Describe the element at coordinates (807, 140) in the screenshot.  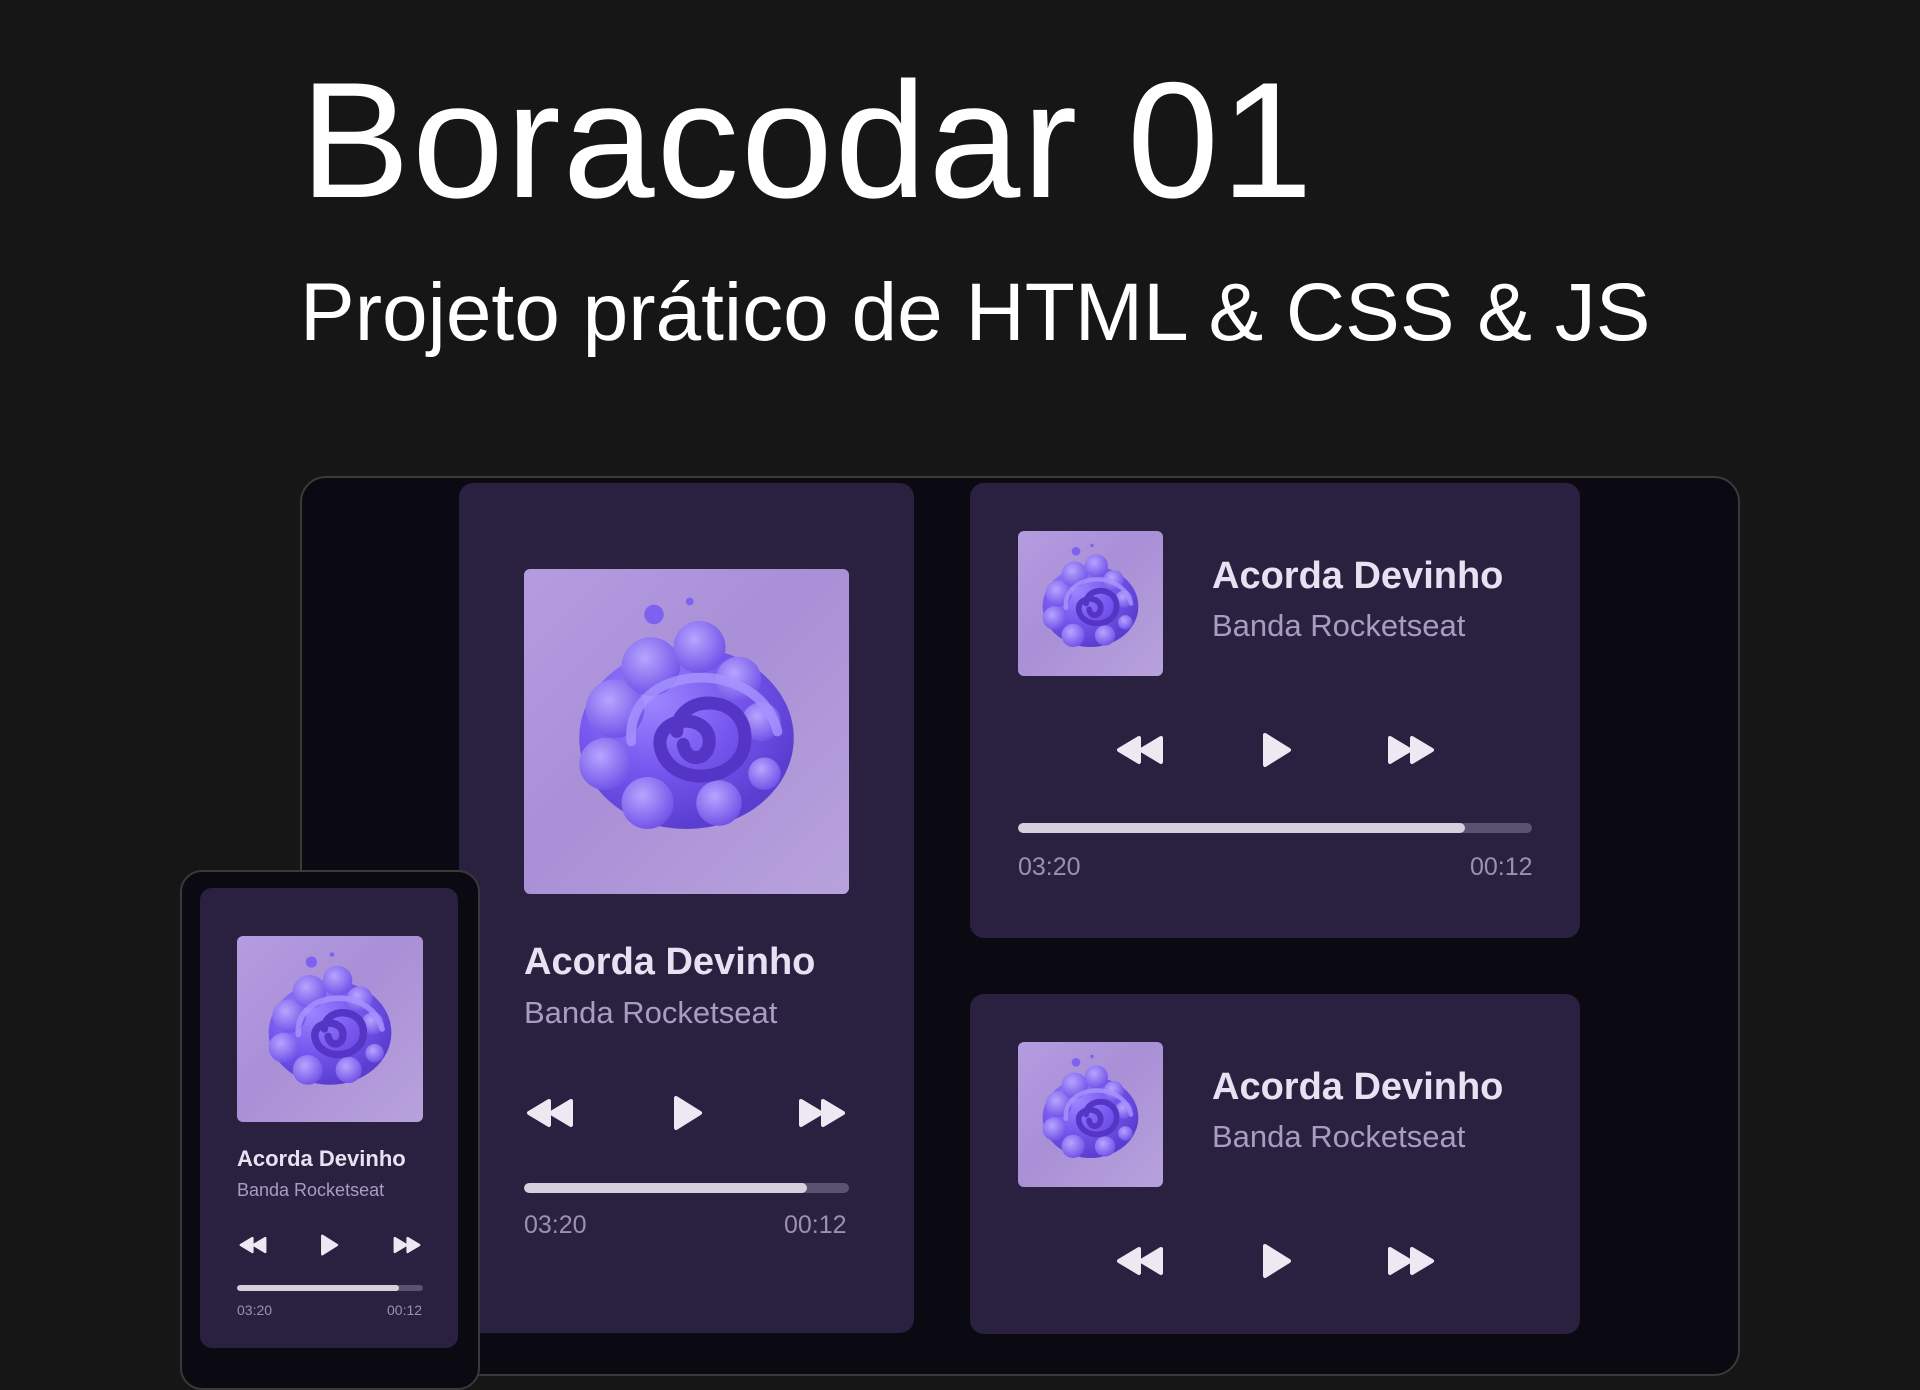
I see `page-title: Boracodar 01` at that location.